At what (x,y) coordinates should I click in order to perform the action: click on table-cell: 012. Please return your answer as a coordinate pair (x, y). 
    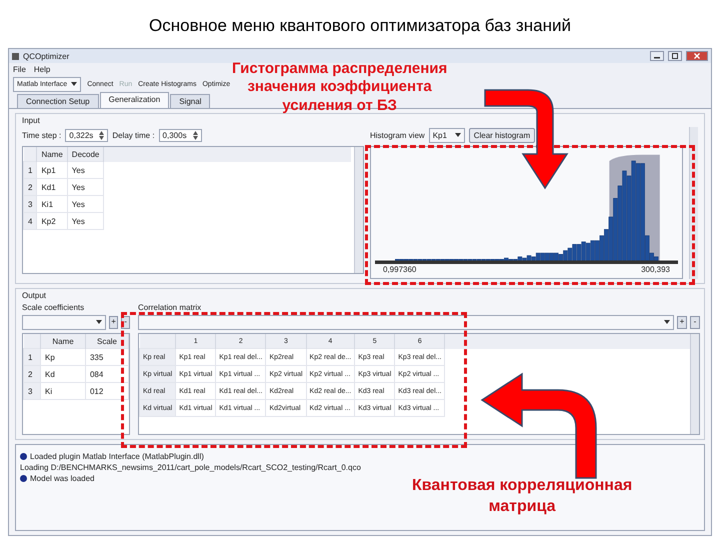
    Looking at the image, I should click on (106, 391).